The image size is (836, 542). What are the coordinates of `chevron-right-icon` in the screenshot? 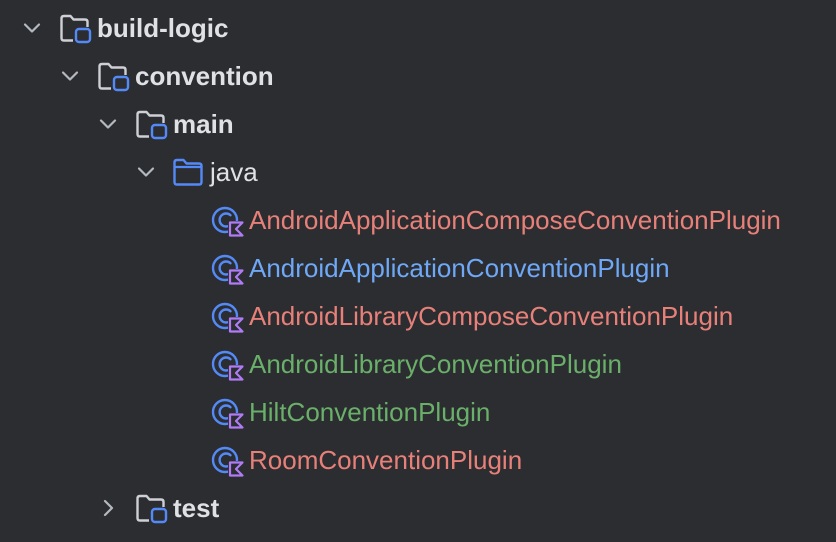 It's located at (108, 508).